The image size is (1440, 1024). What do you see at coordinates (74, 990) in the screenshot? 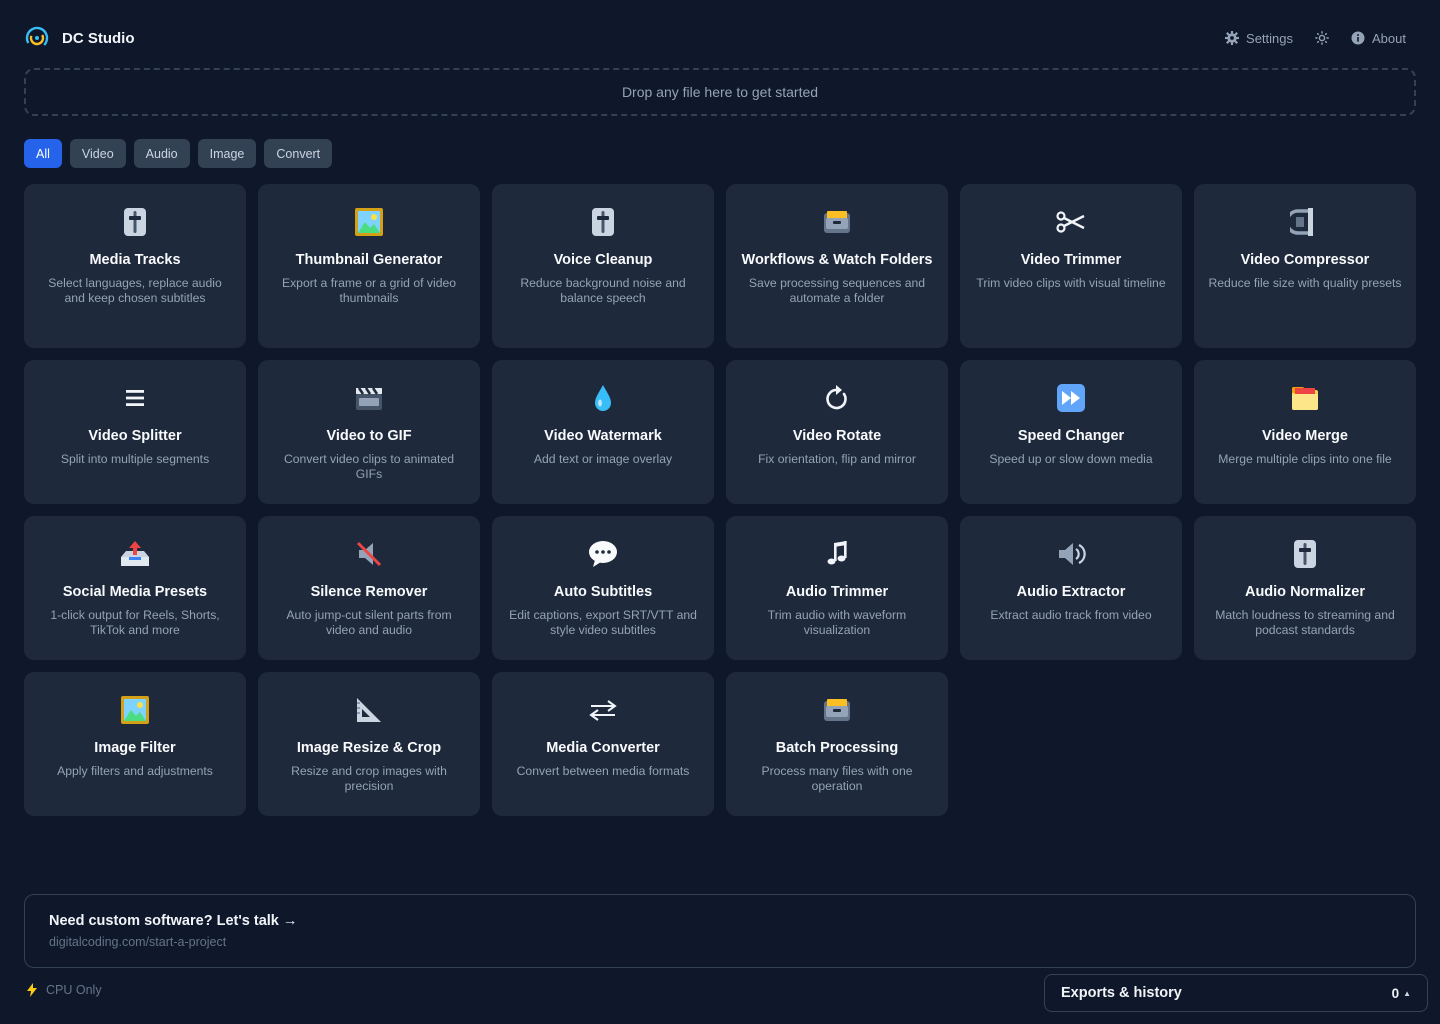
I see `cpu-label: CPU Only` at bounding box center [74, 990].